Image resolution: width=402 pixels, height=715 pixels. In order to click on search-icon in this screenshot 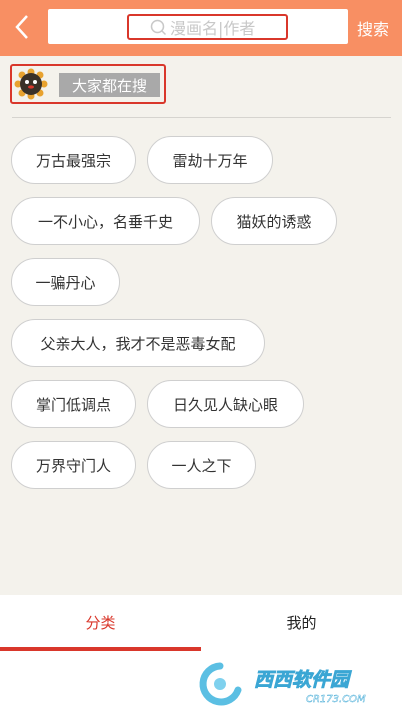, I will do `click(158, 27)`.